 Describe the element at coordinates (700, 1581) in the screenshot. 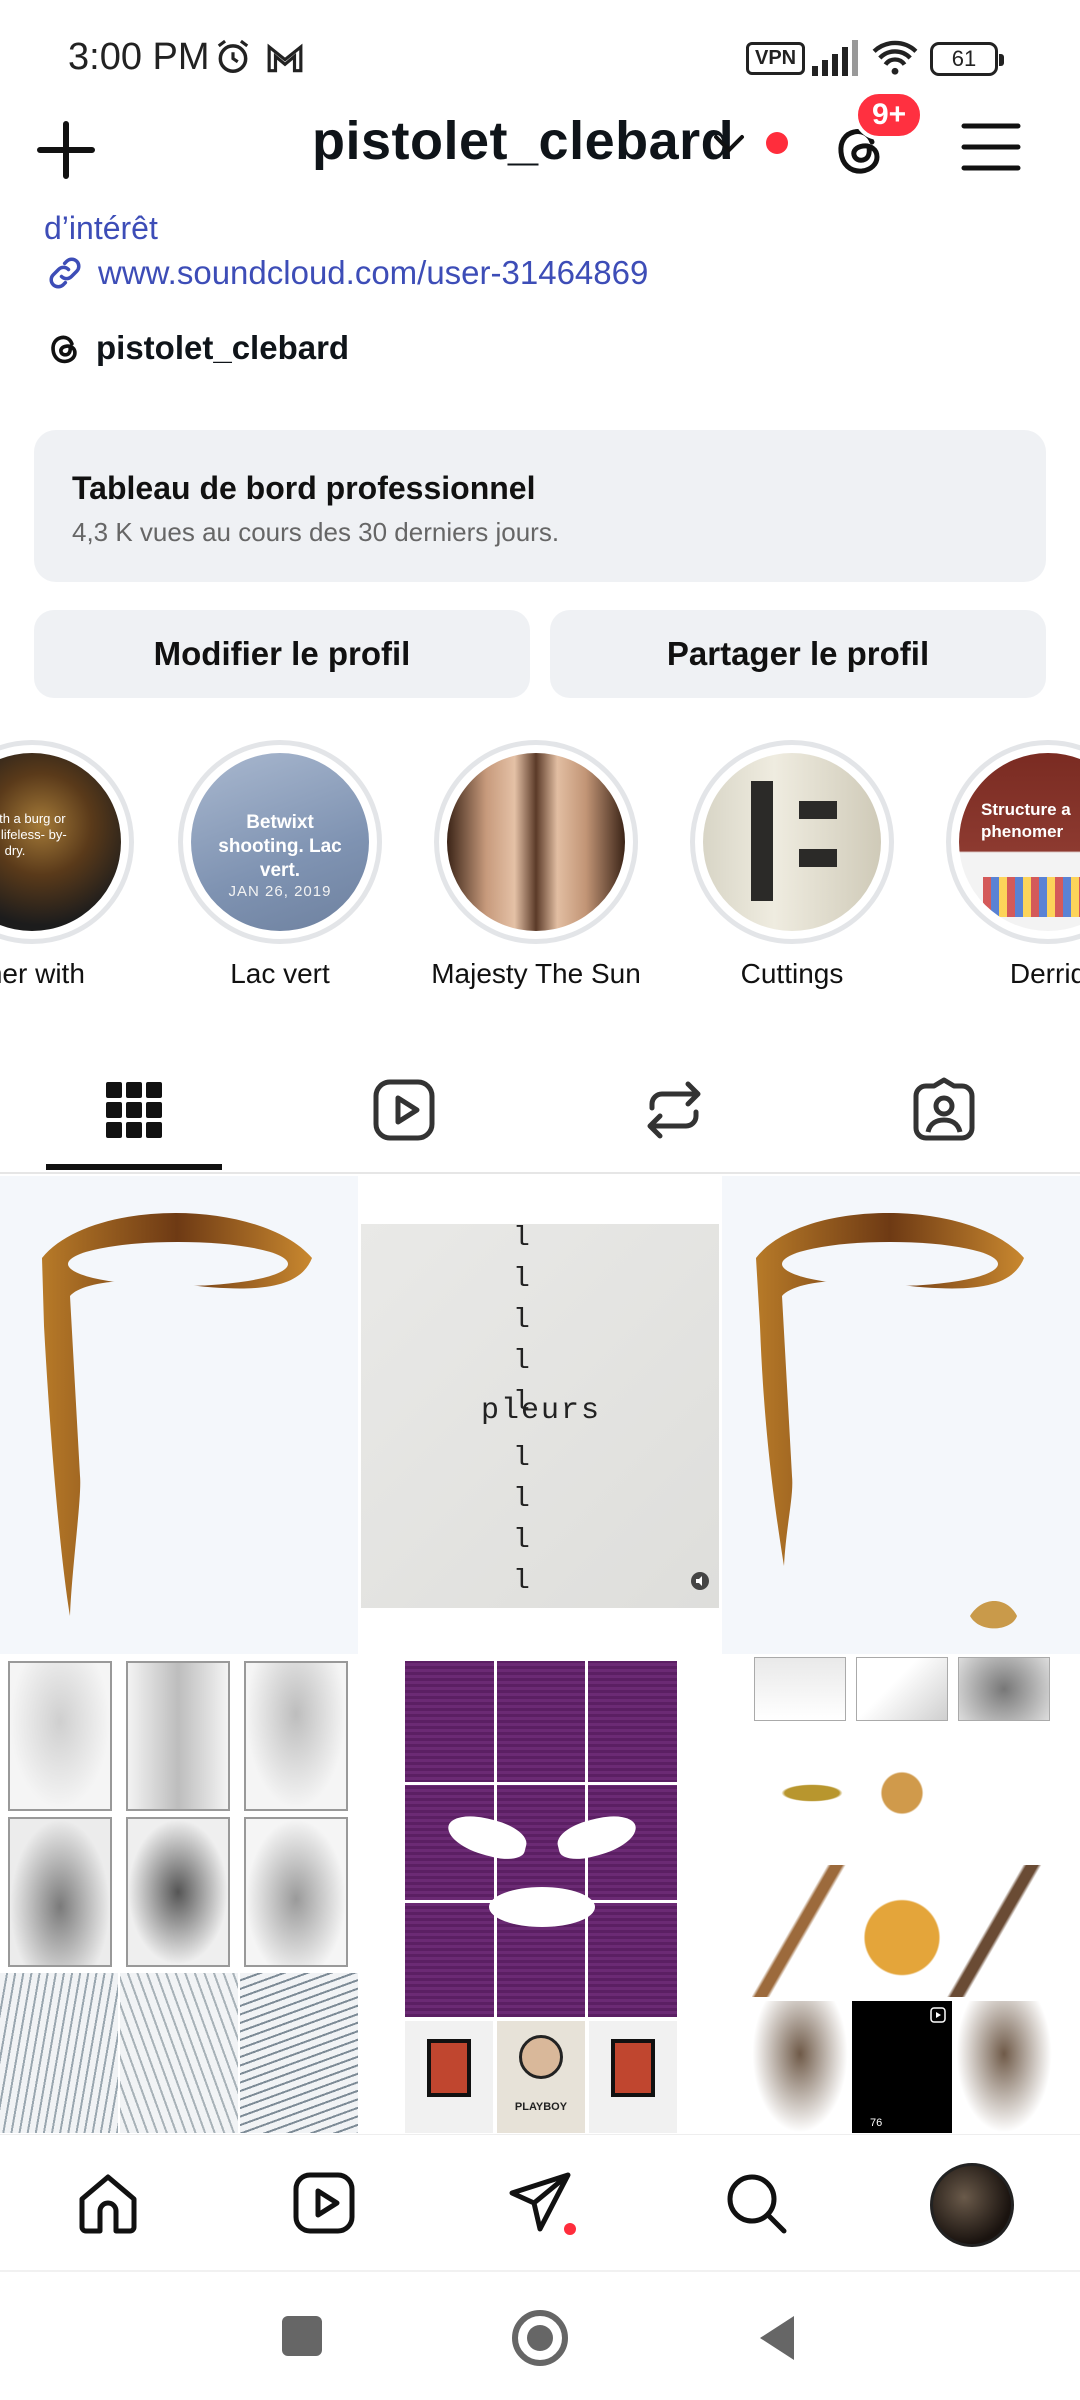

I see `muted-audio-icon` at that location.